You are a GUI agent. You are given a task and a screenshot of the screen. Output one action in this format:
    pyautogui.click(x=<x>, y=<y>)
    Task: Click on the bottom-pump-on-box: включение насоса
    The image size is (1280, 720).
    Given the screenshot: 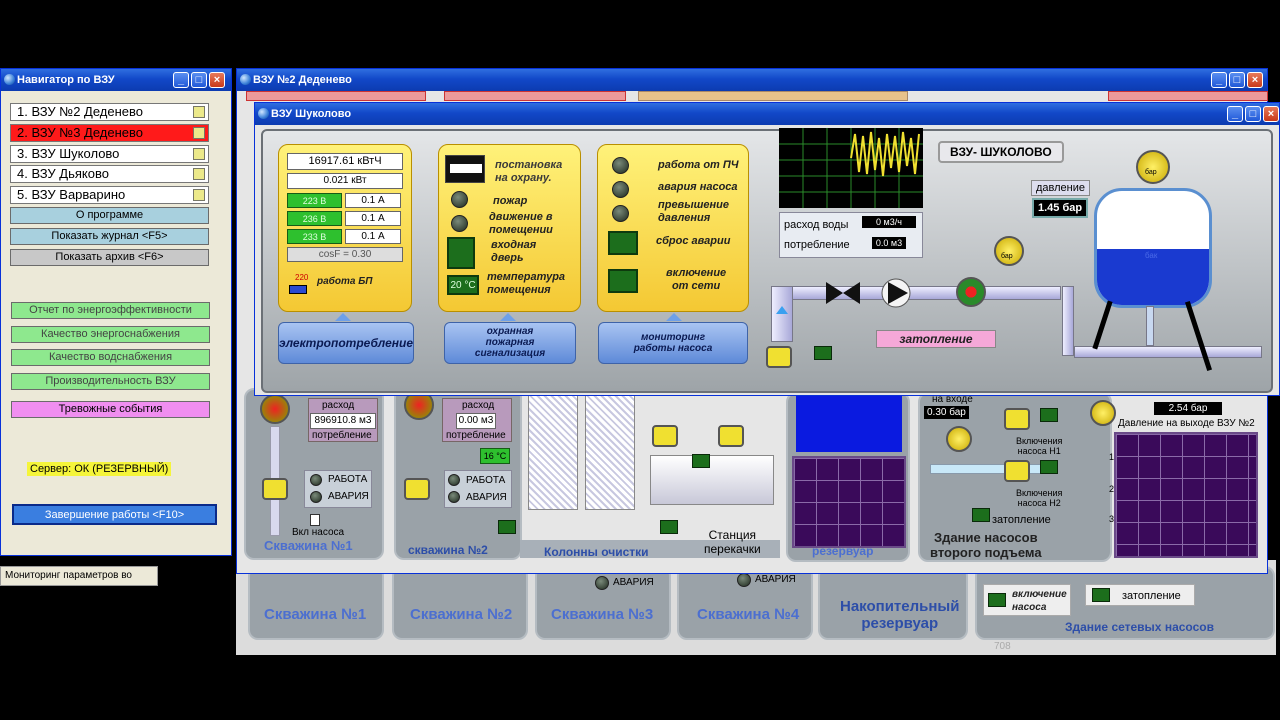 What is the action you would take?
    pyautogui.click(x=1027, y=600)
    